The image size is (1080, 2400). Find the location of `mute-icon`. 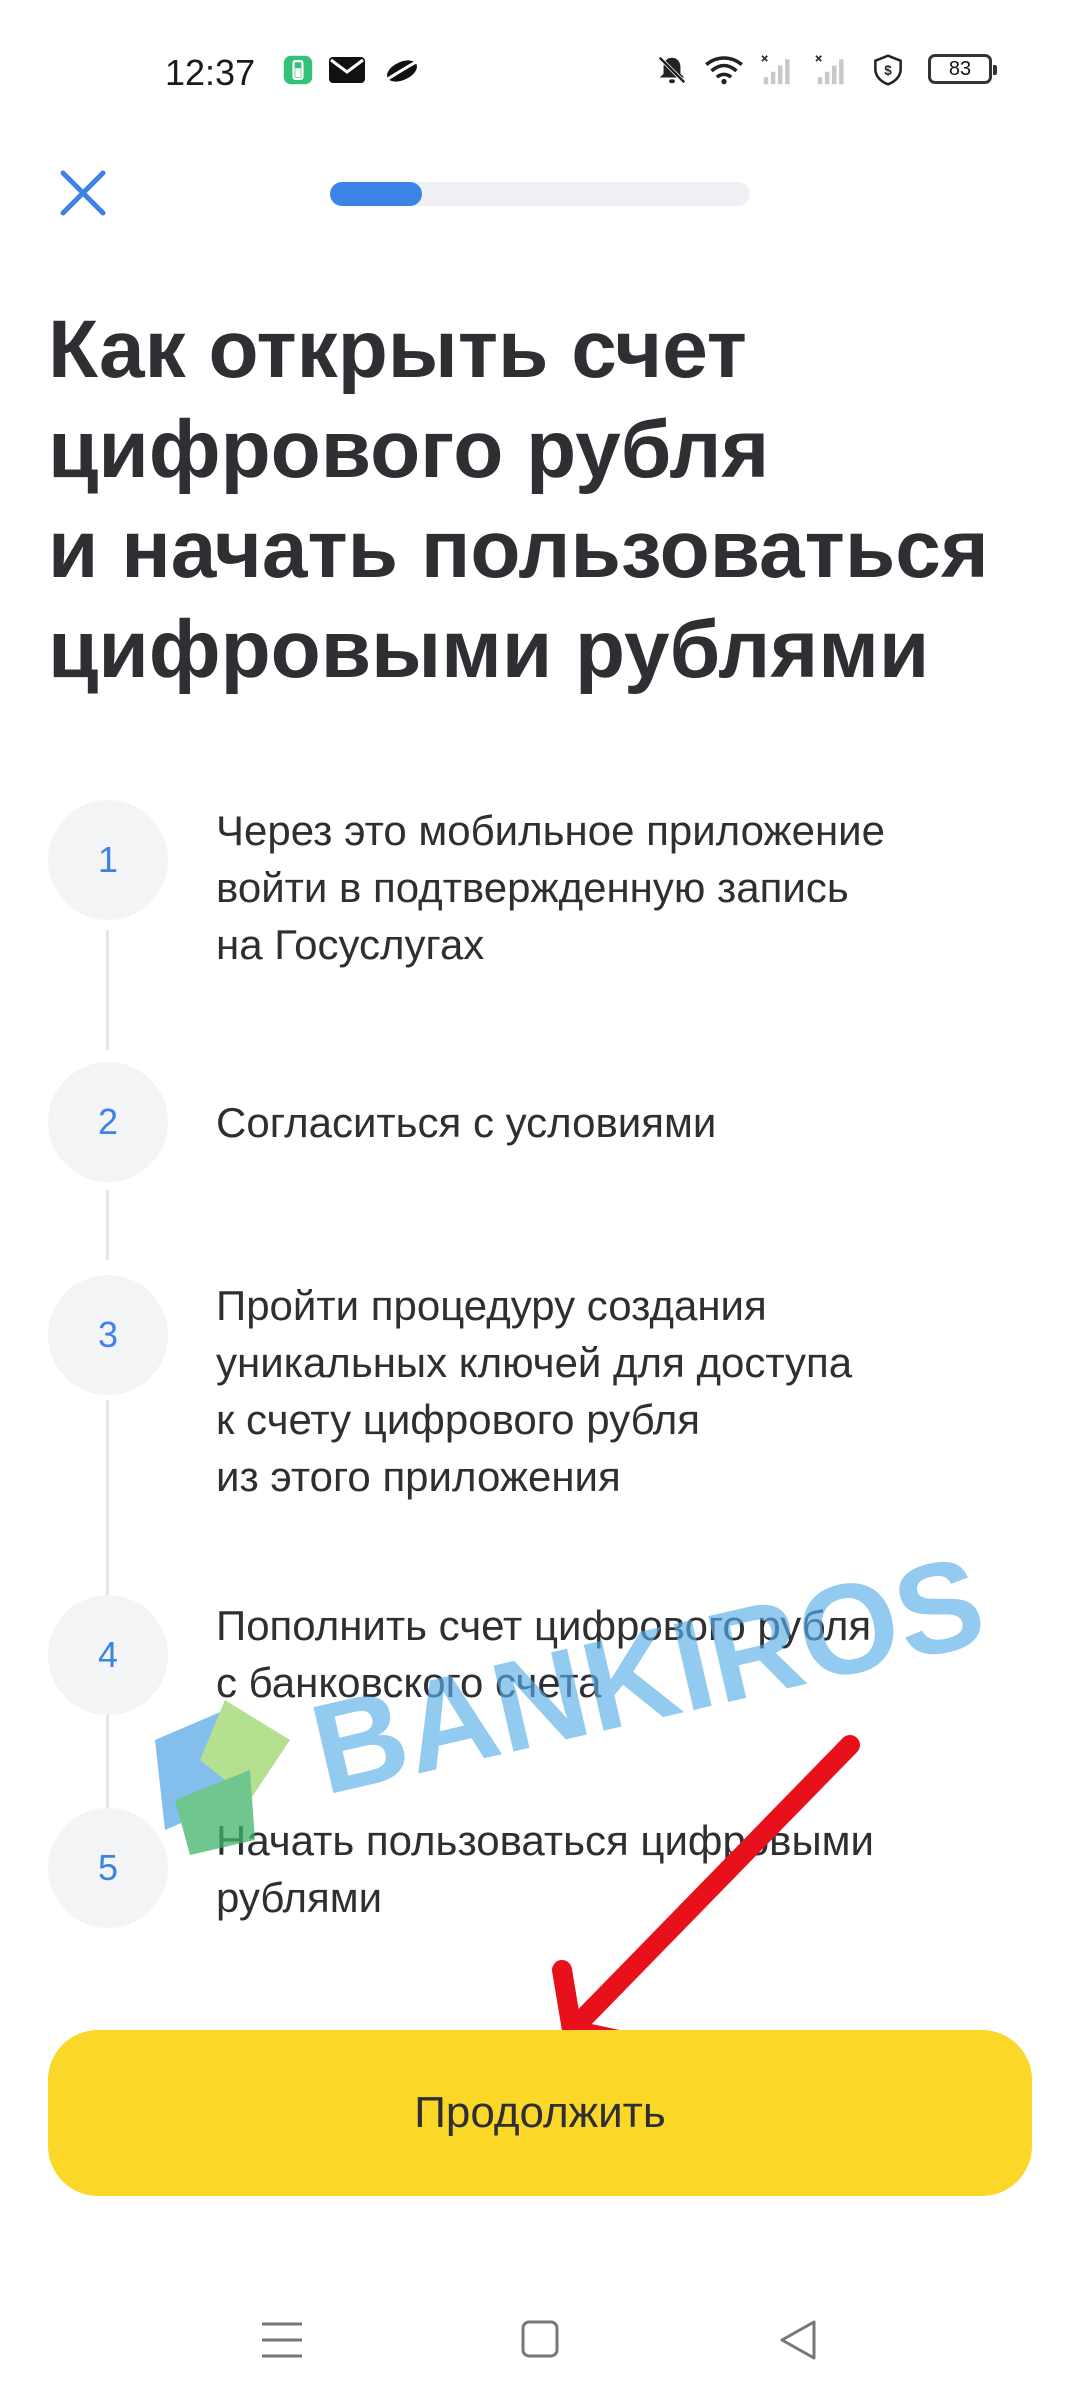

mute-icon is located at coordinates (672, 70).